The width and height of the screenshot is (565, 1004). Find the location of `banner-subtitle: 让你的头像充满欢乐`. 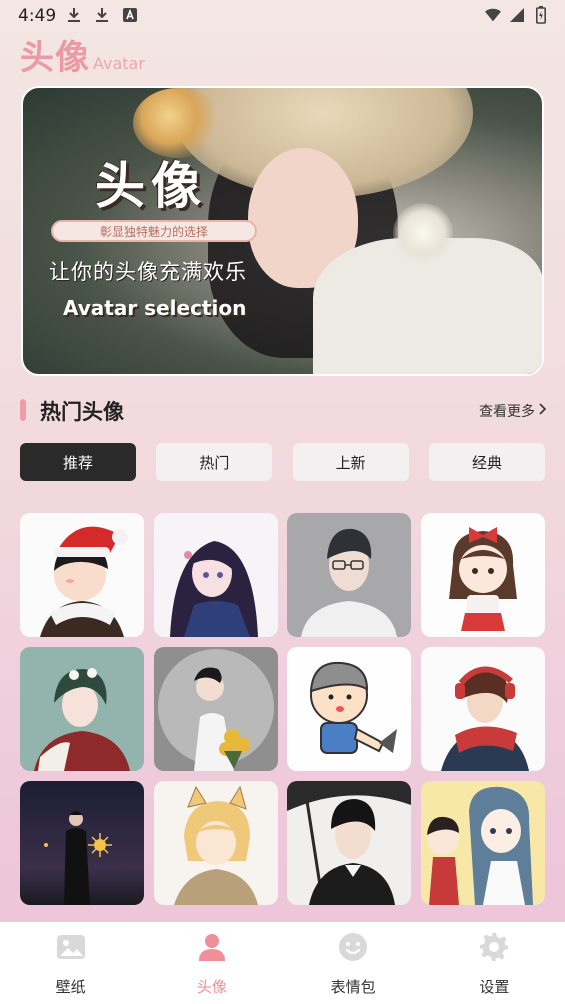

banner-subtitle: 让你的头像充满欢乐 is located at coordinates (148, 272).